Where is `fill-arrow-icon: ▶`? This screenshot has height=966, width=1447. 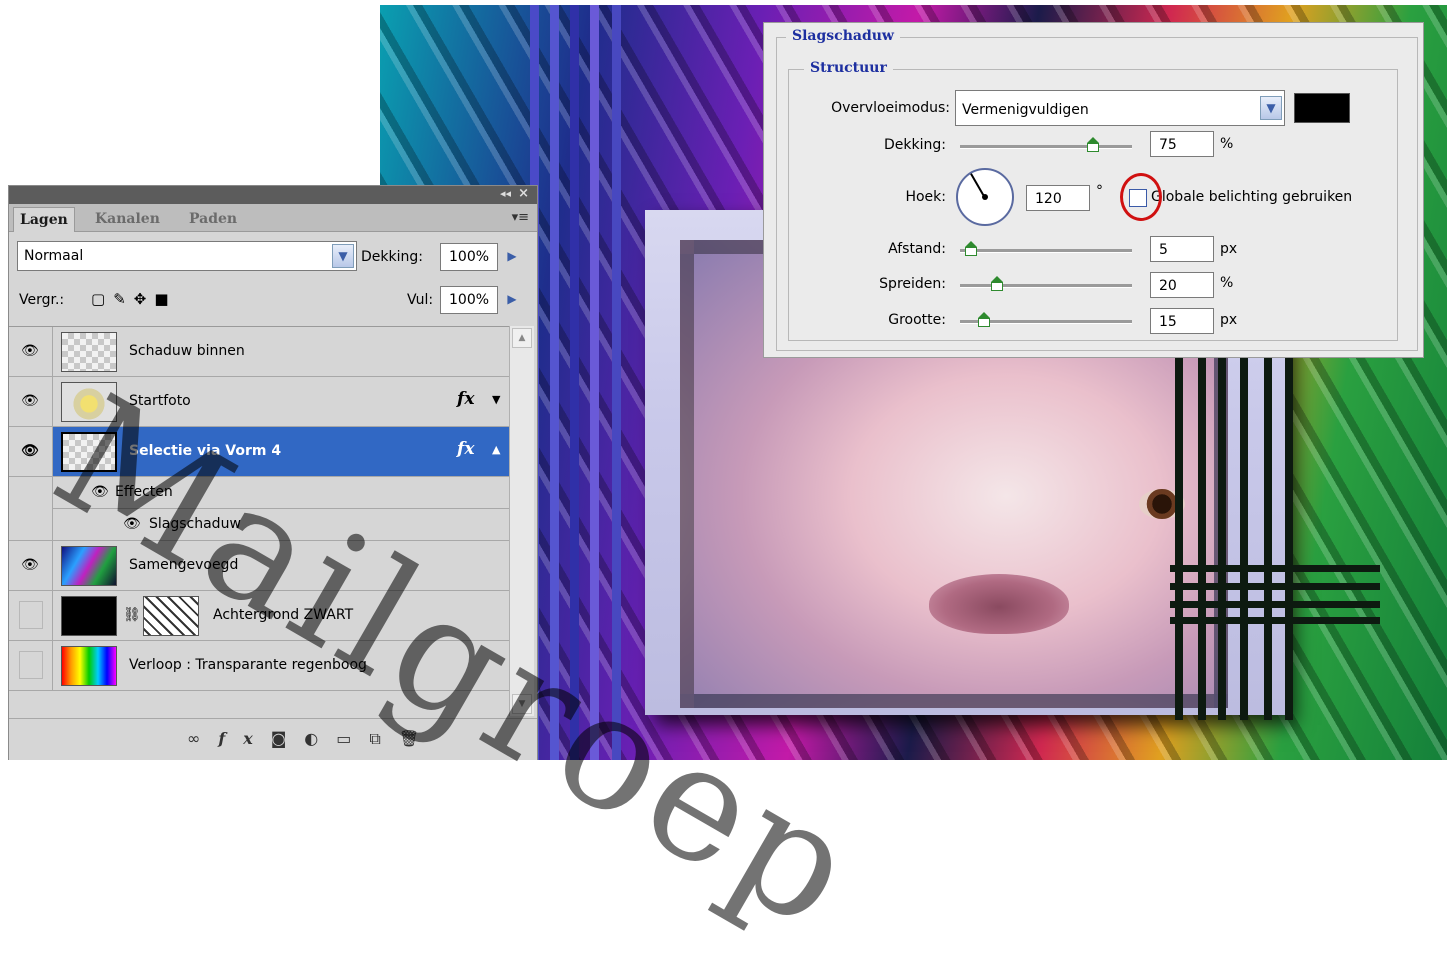 fill-arrow-icon: ▶ is located at coordinates (512, 299).